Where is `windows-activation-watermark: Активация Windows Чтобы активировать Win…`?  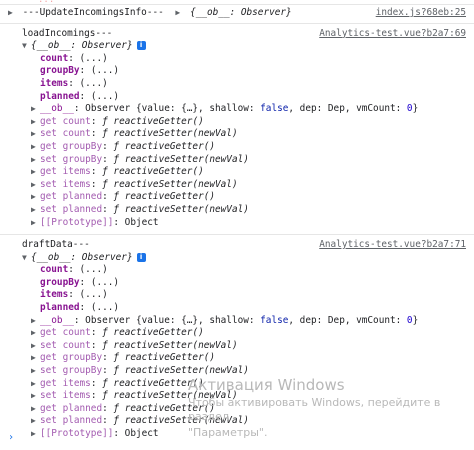 windows-activation-watermark: Активация Windows Чтобы активировать Win… is located at coordinates (331, 408).